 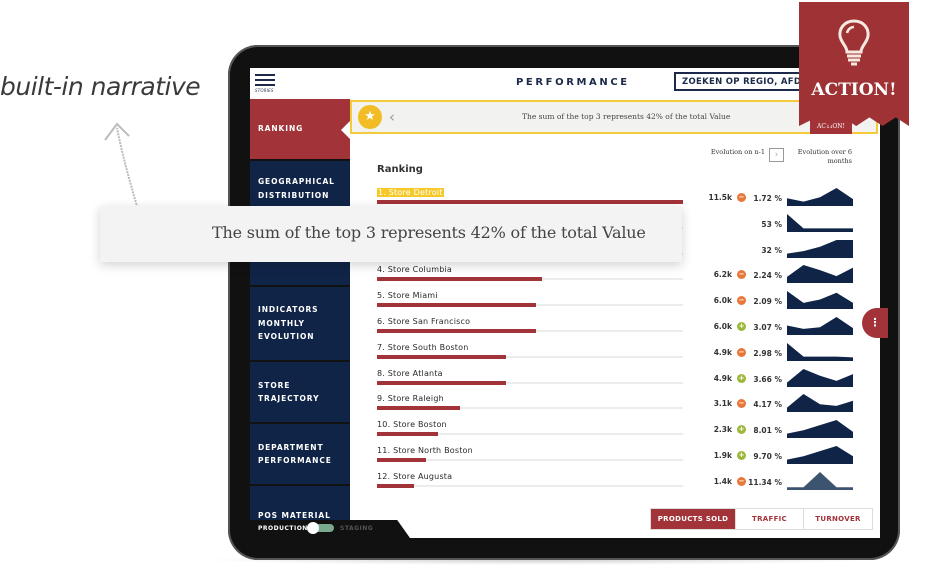 What do you see at coordinates (300, 323) in the screenshot?
I see `sidebar-item-indicators-monthly-evolution: INDICATORS MONTHLY EVOLUTION` at bounding box center [300, 323].